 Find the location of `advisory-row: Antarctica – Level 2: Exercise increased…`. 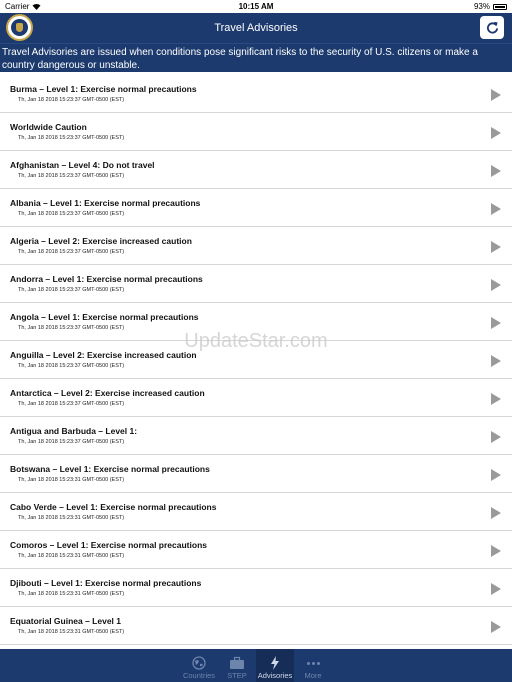

advisory-row: Antarctica – Level 2: Exercise increased… is located at coordinates (256, 398).